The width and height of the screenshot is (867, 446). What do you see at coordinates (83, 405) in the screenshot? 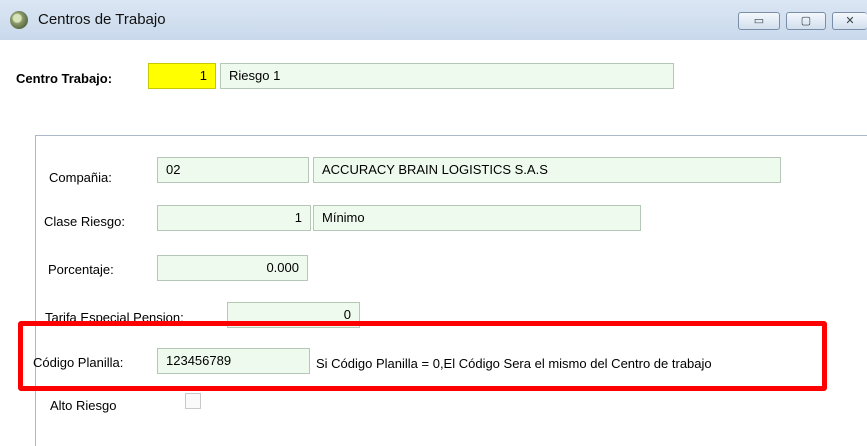
I see `alto-riesgo-label: Alto Riesgo` at bounding box center [83, 405].